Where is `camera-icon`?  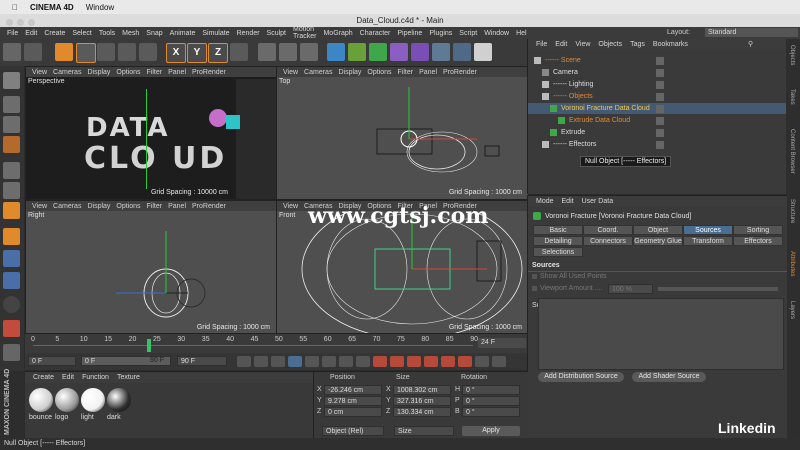 camera-icon is located at coordinates (462, 52).